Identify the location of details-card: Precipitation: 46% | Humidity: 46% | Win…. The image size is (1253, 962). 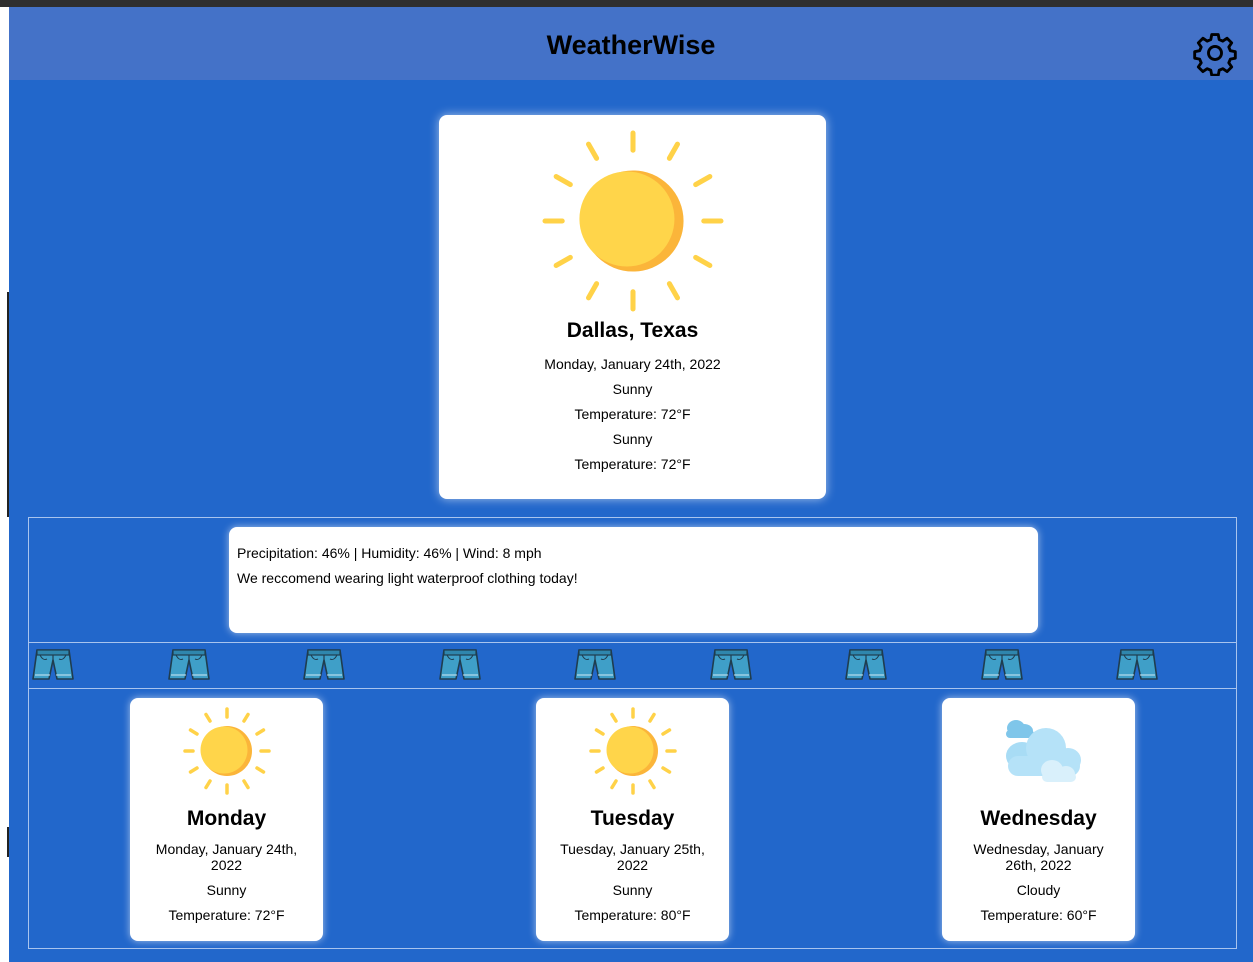
(633, 580).